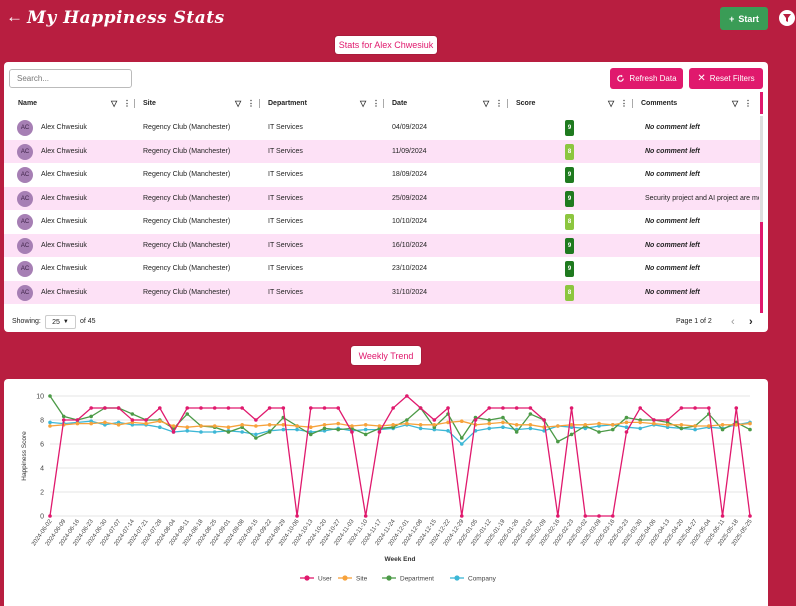 The height and width of the screenshot is (606, 796). I want to click on y-tick-label: 0, so click(42, 517).